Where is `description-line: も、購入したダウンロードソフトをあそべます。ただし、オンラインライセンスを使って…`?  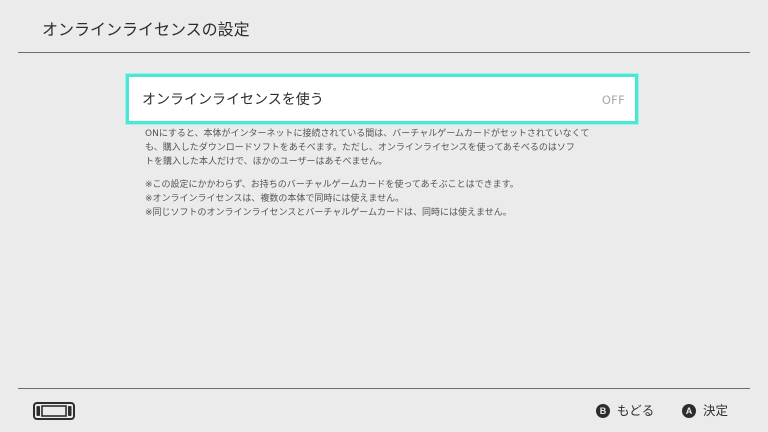 description-line: も、購入したダウンロードソフトをあそべます。ただし、オンラインライセンスを使って… is located at coordinates (360, 148).